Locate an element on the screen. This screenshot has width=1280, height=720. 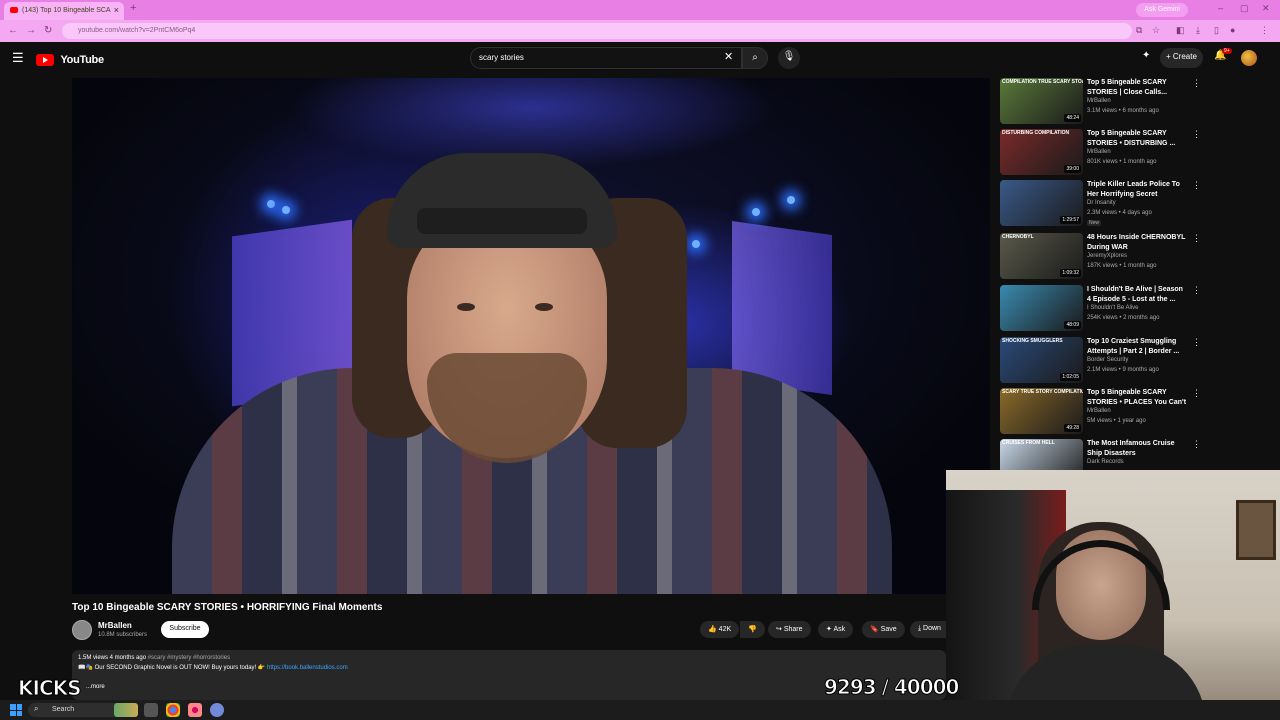
reload-icon: ↻ is located at coordinates (48, 30).